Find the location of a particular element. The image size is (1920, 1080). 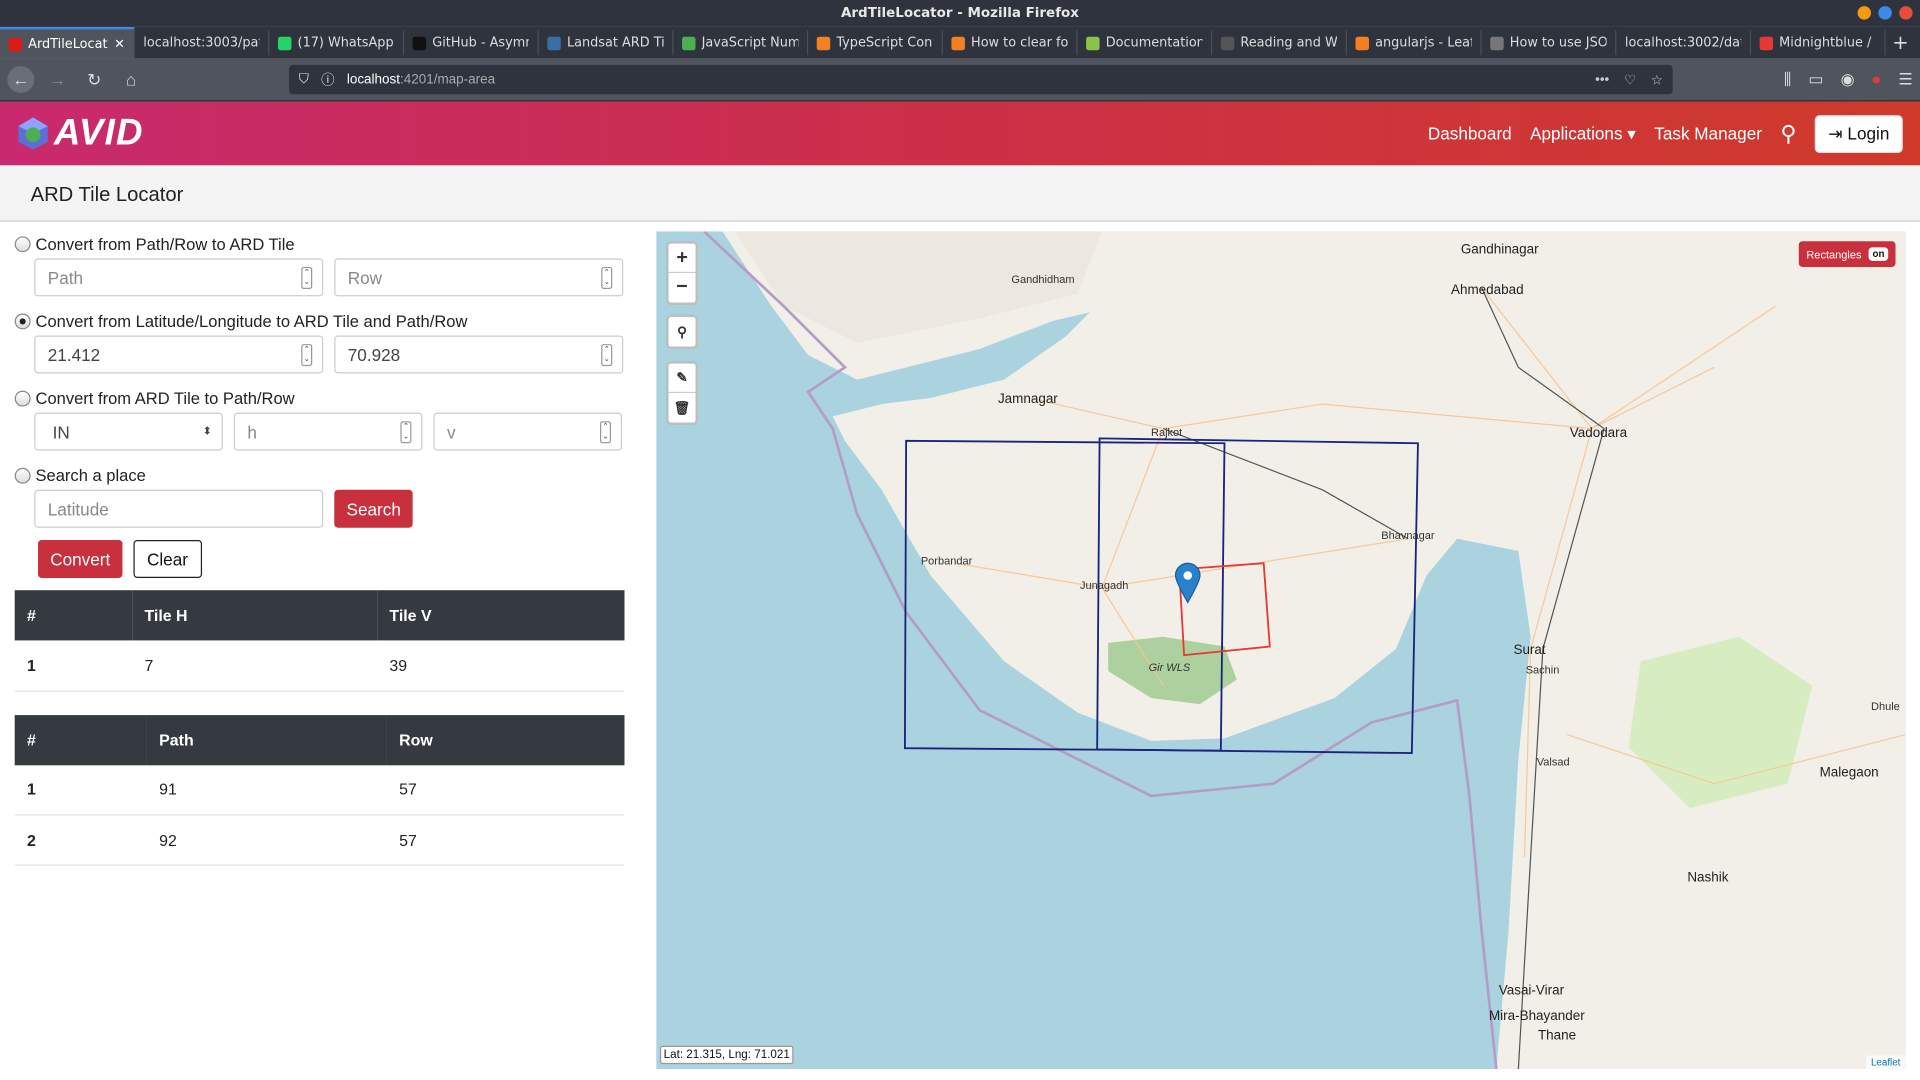

browser-tab: angularjs - Leafl is located at coordinates (1414, 43).